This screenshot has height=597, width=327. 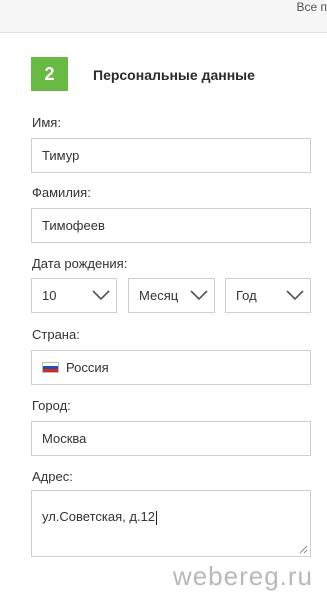 I want to click on last-name-value: Тимофеев, so click(x=73, y=225).